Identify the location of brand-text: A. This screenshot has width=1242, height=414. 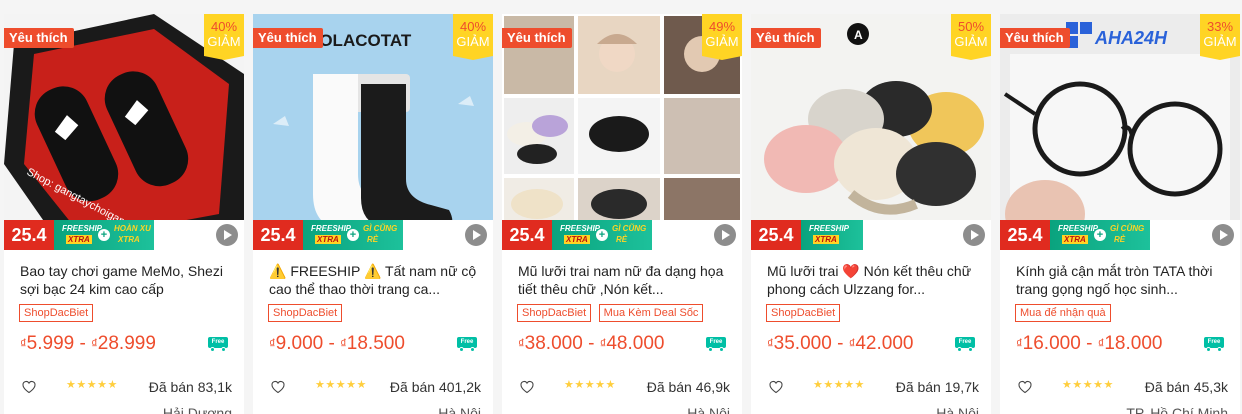
(858, 35).